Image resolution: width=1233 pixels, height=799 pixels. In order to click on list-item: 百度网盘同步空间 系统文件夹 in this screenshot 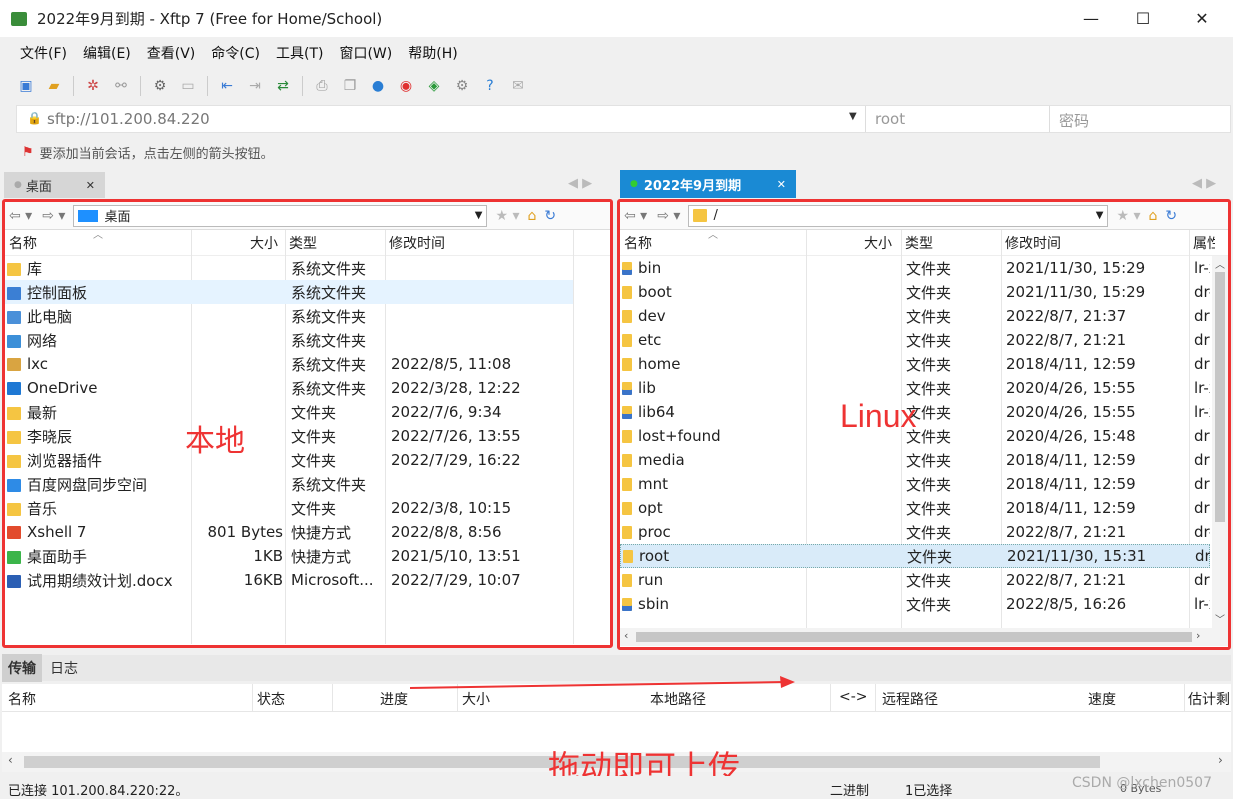, I will do `click(289, 484)`.